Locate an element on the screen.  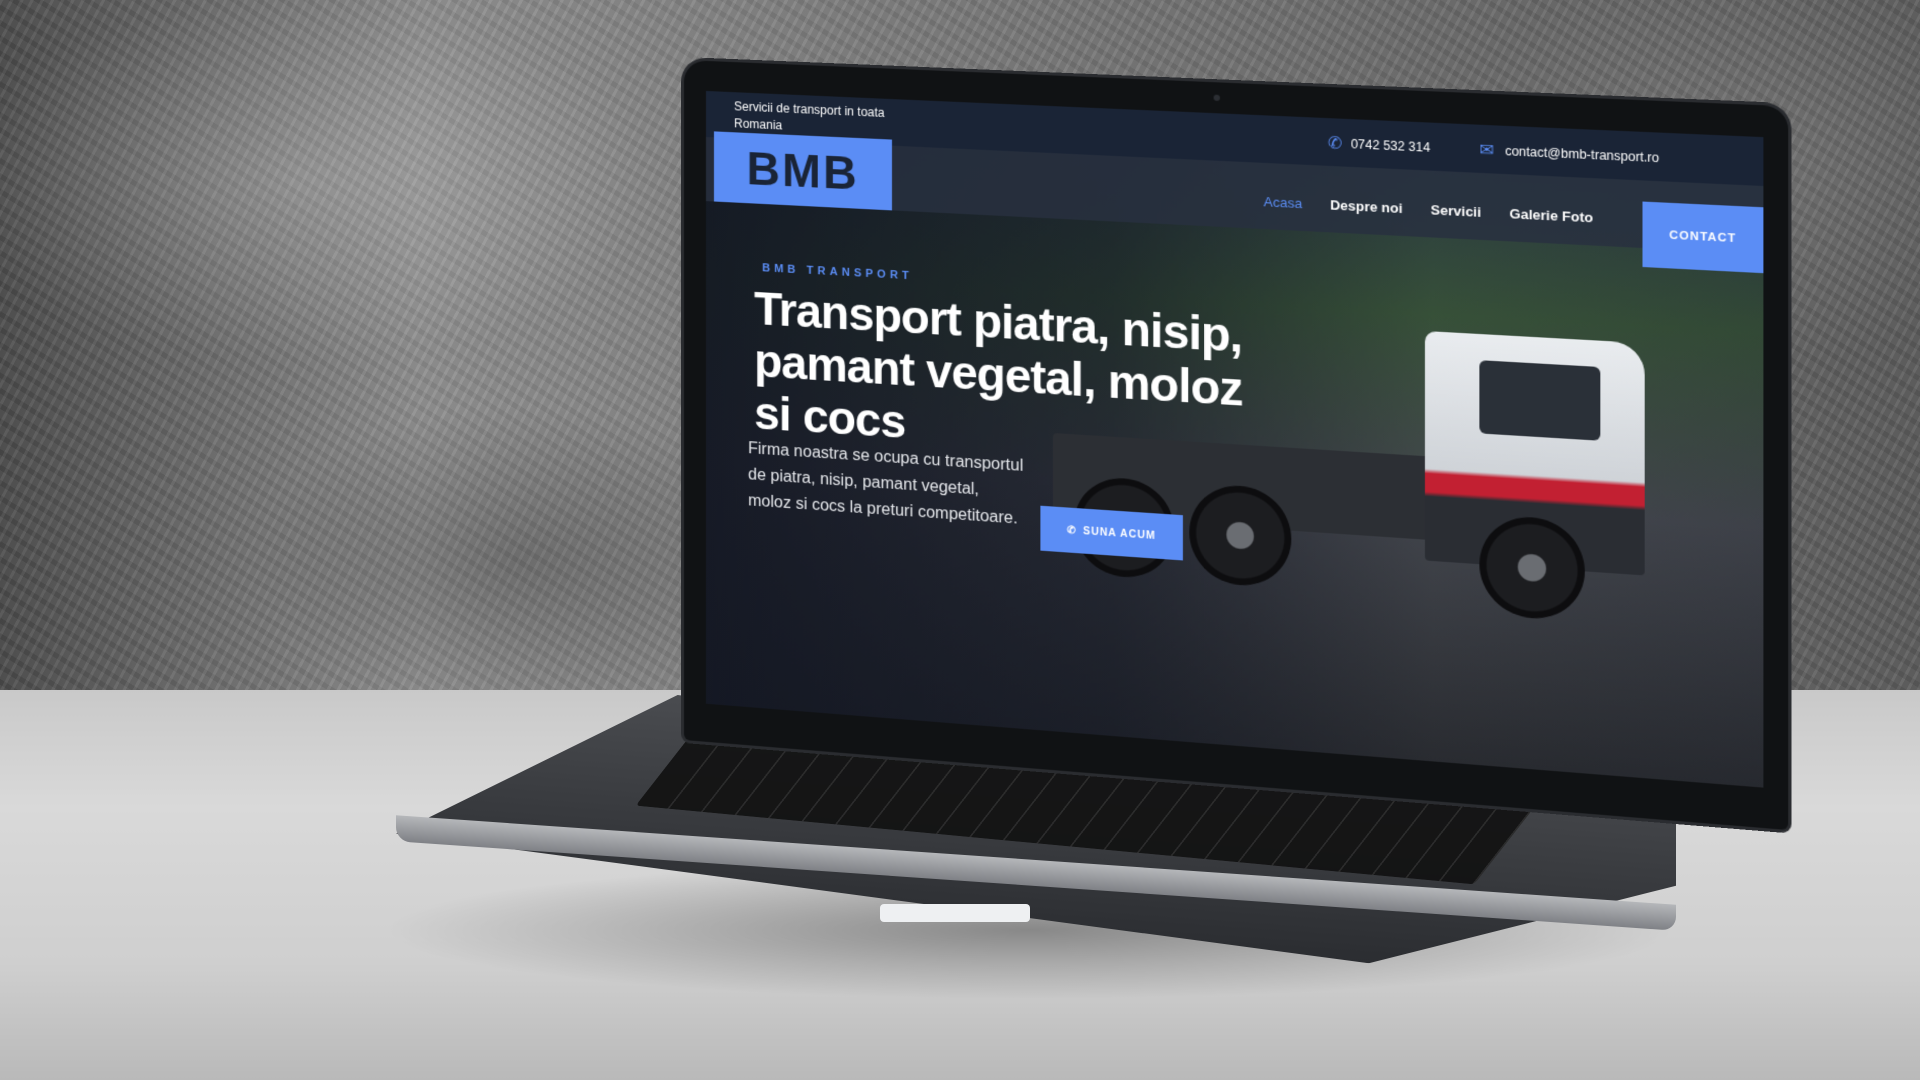
phone-contact: ✆ 0742 532 314 is located at coordinates (1379, 145).